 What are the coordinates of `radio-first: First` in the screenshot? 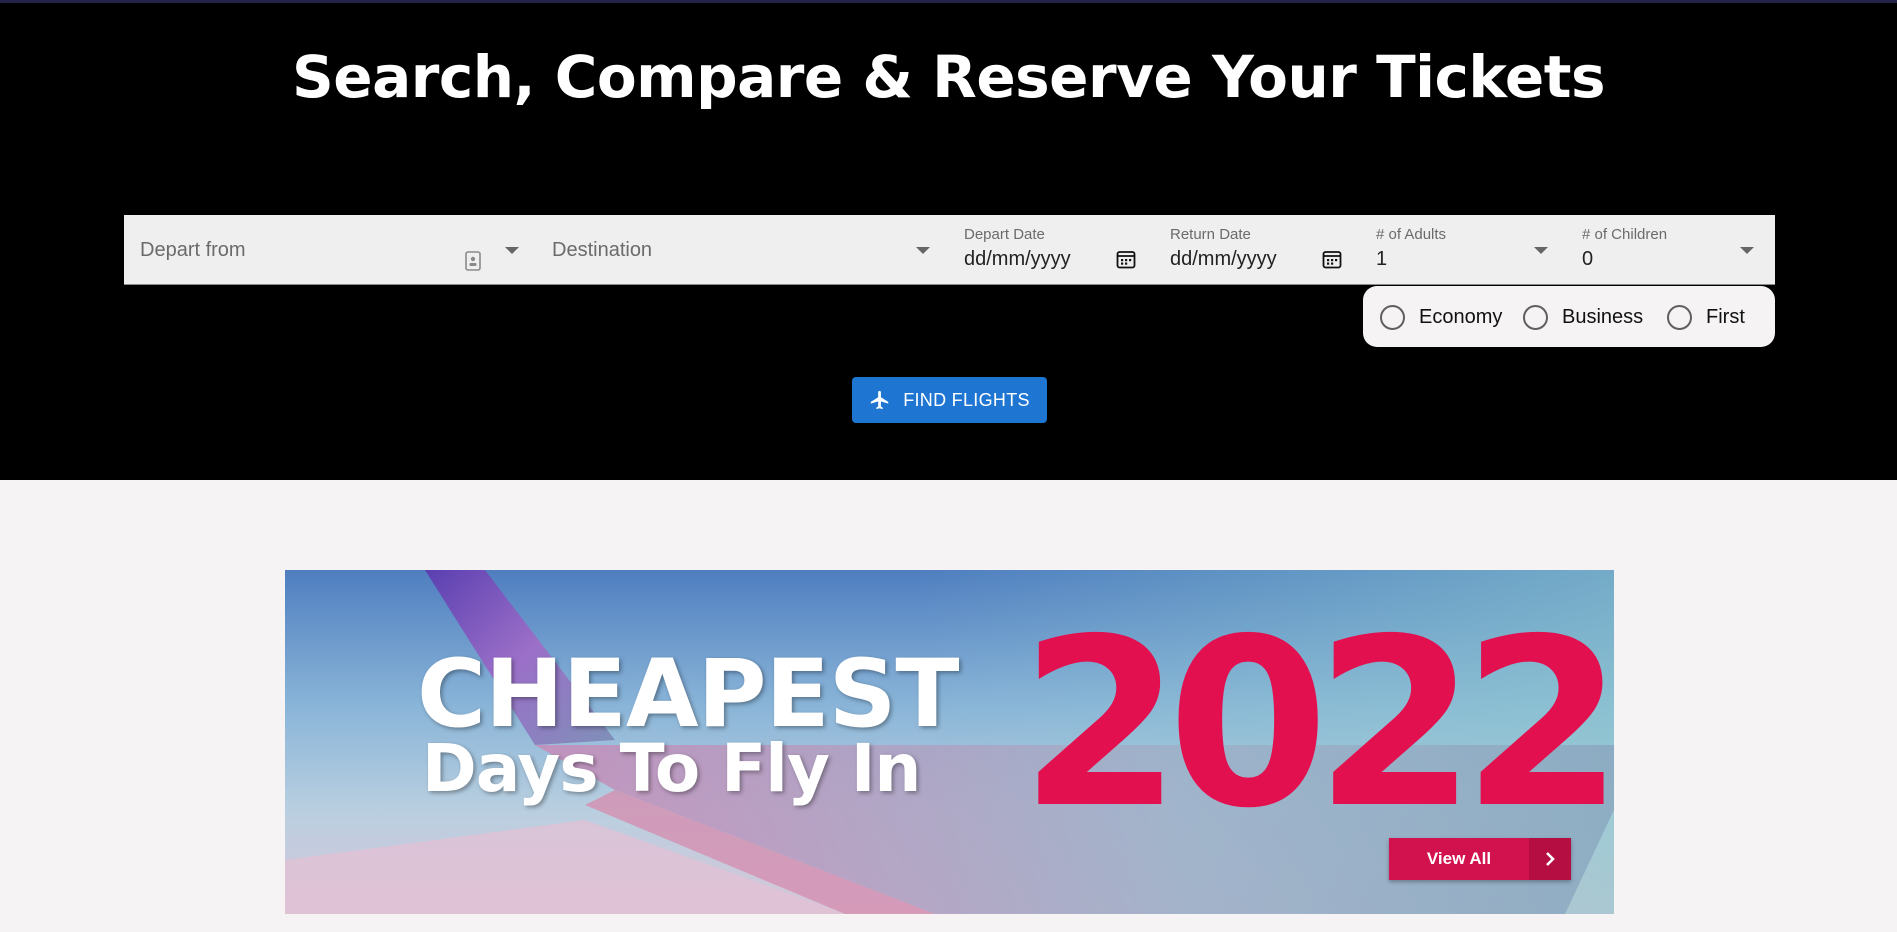 It's located at (1706, 317).